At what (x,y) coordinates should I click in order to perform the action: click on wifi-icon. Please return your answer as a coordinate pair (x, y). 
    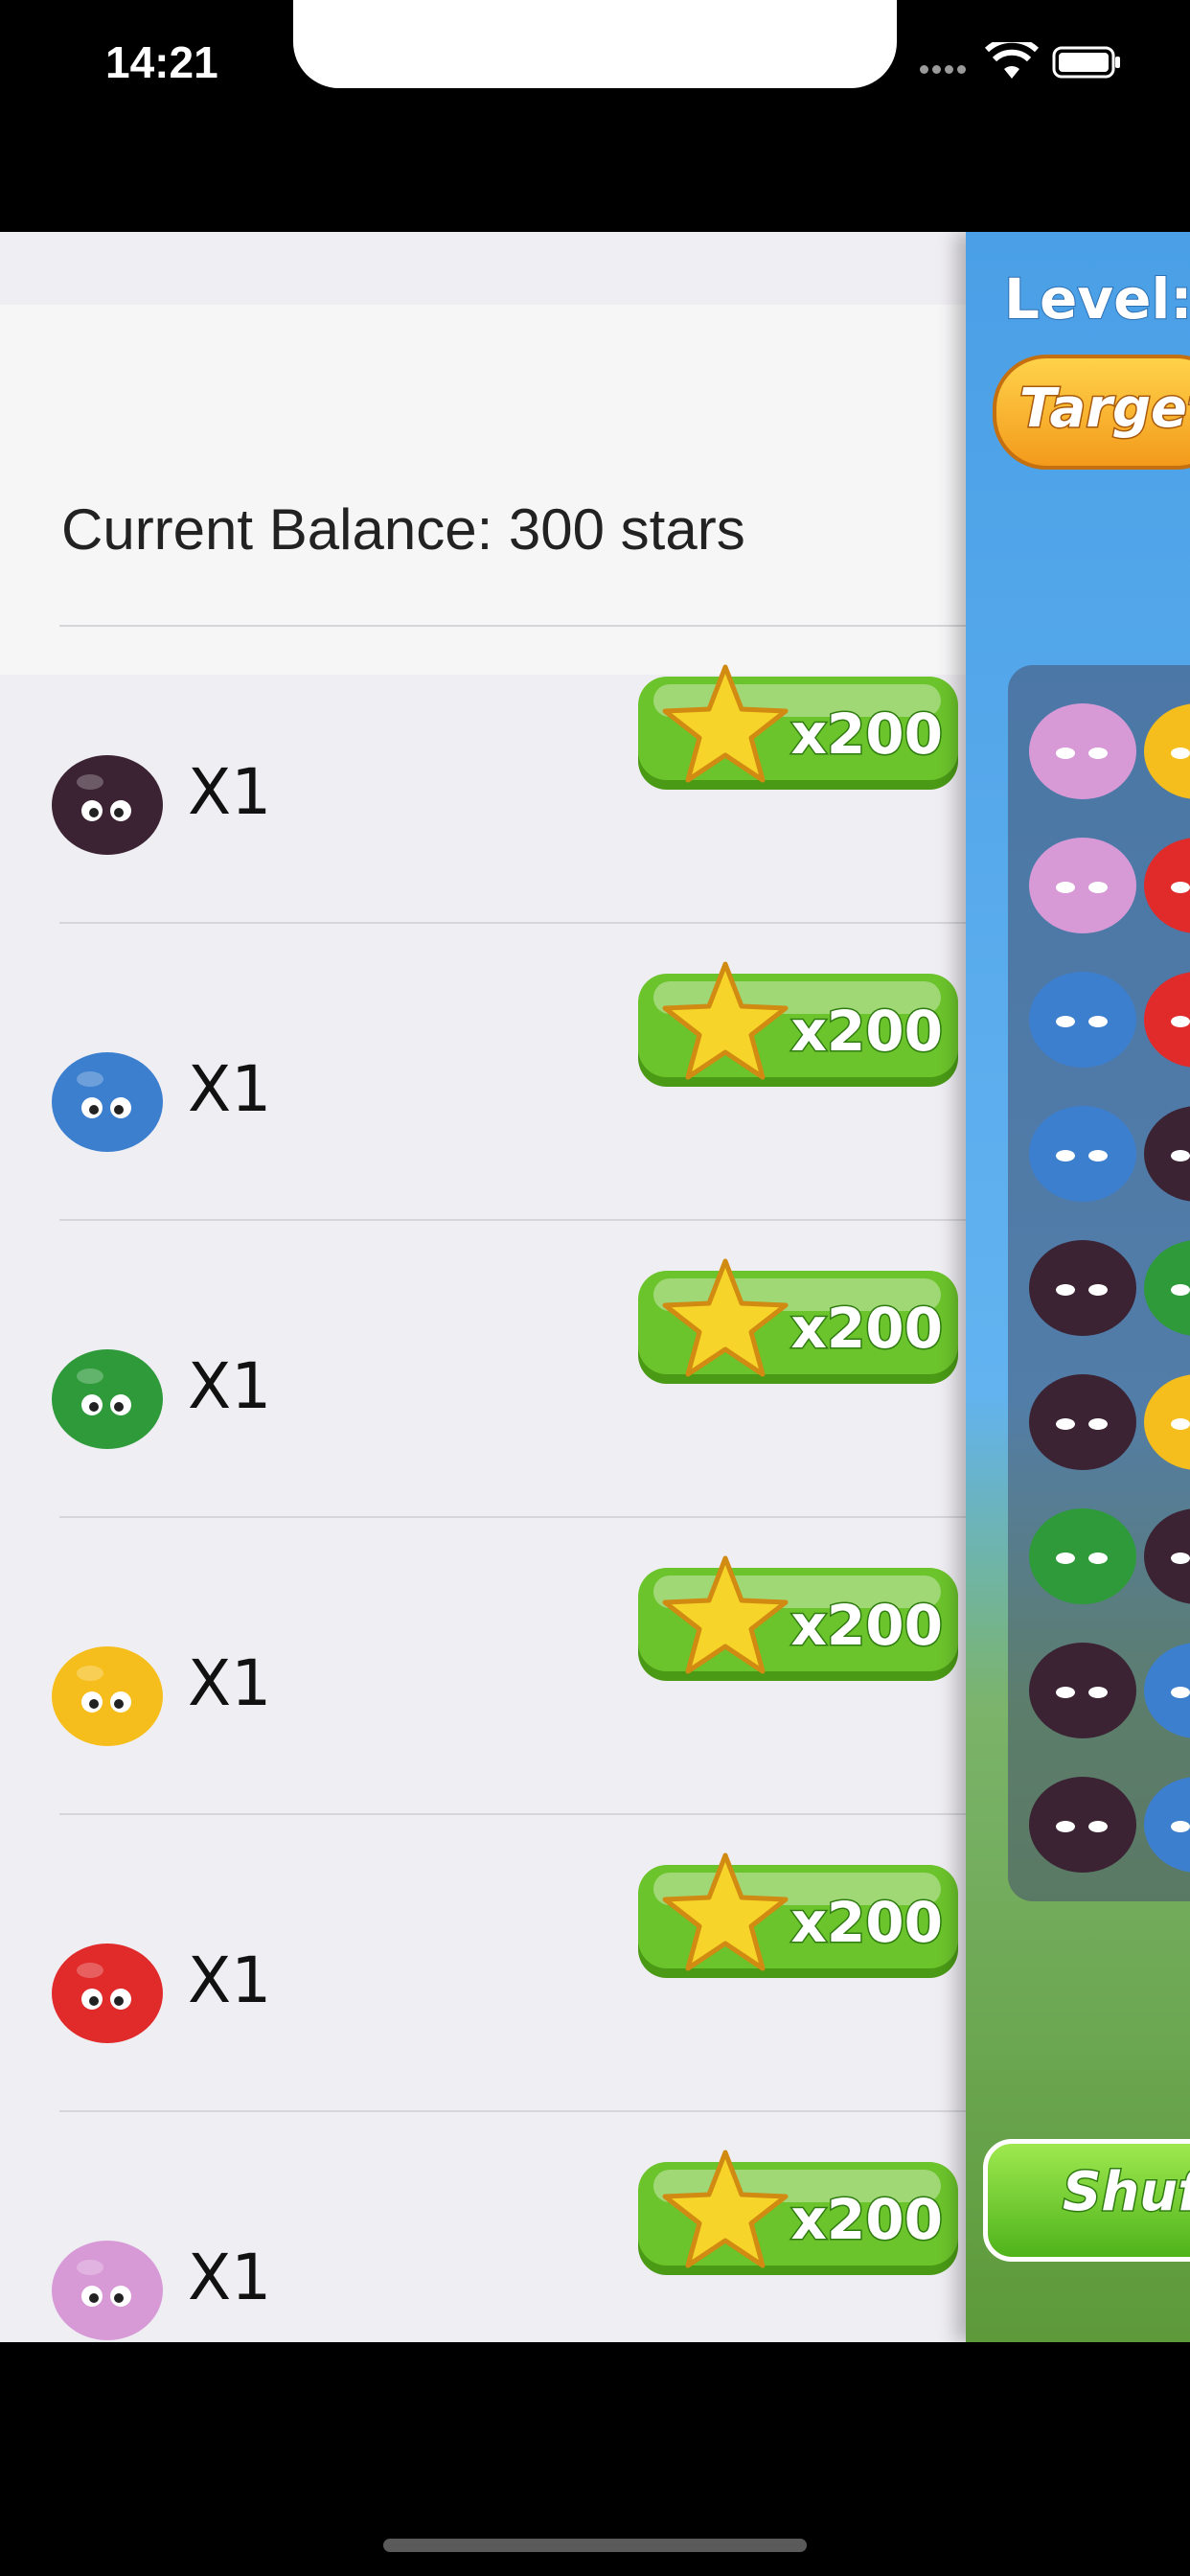
    Looking at the image, I should click on (1012, 60).